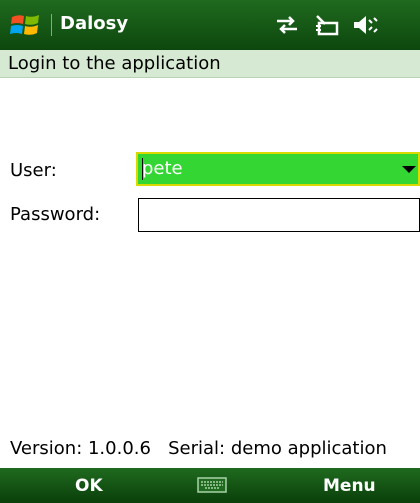  Describe the element at coordinates (408, 169) in the screenshot. I see `chevron-down-icon` at that location.